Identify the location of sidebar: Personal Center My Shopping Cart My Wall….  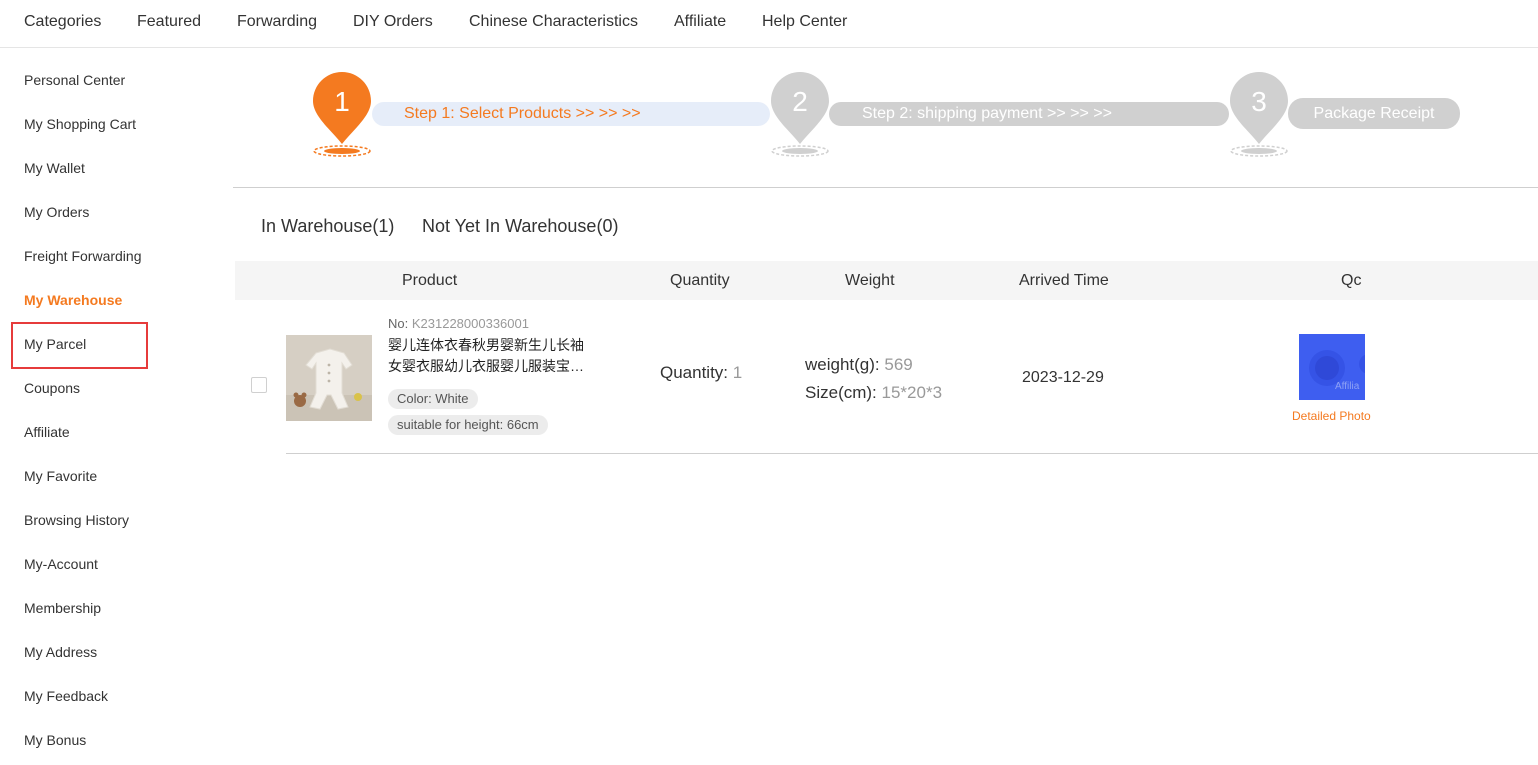
(110, 406).